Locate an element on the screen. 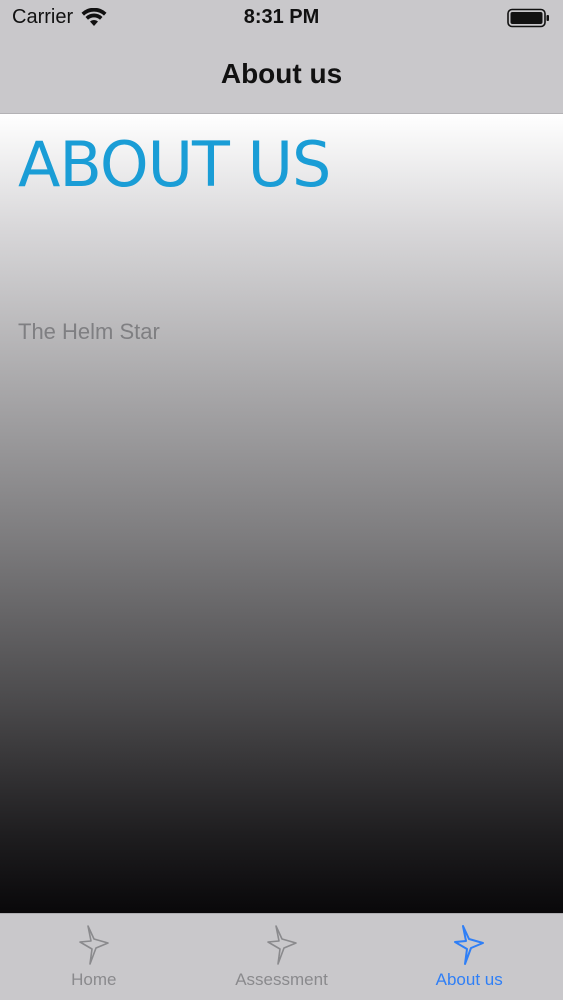  page-title: About us is located at coordinates (281, 73).